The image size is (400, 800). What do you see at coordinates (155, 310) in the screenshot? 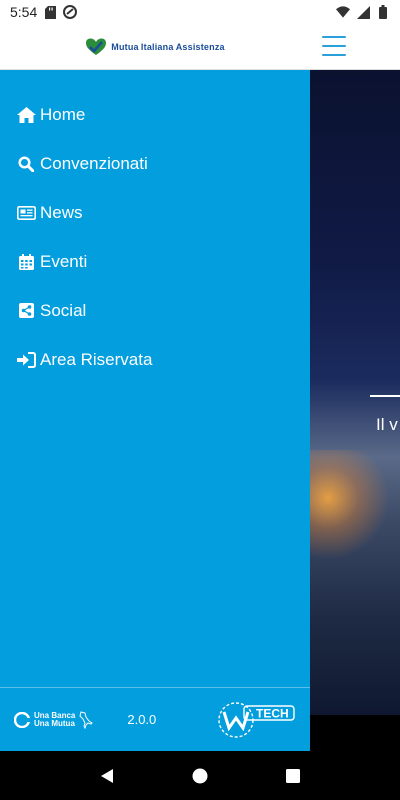
I see `menu-item-social: Social` at bounding box center [155, 310].